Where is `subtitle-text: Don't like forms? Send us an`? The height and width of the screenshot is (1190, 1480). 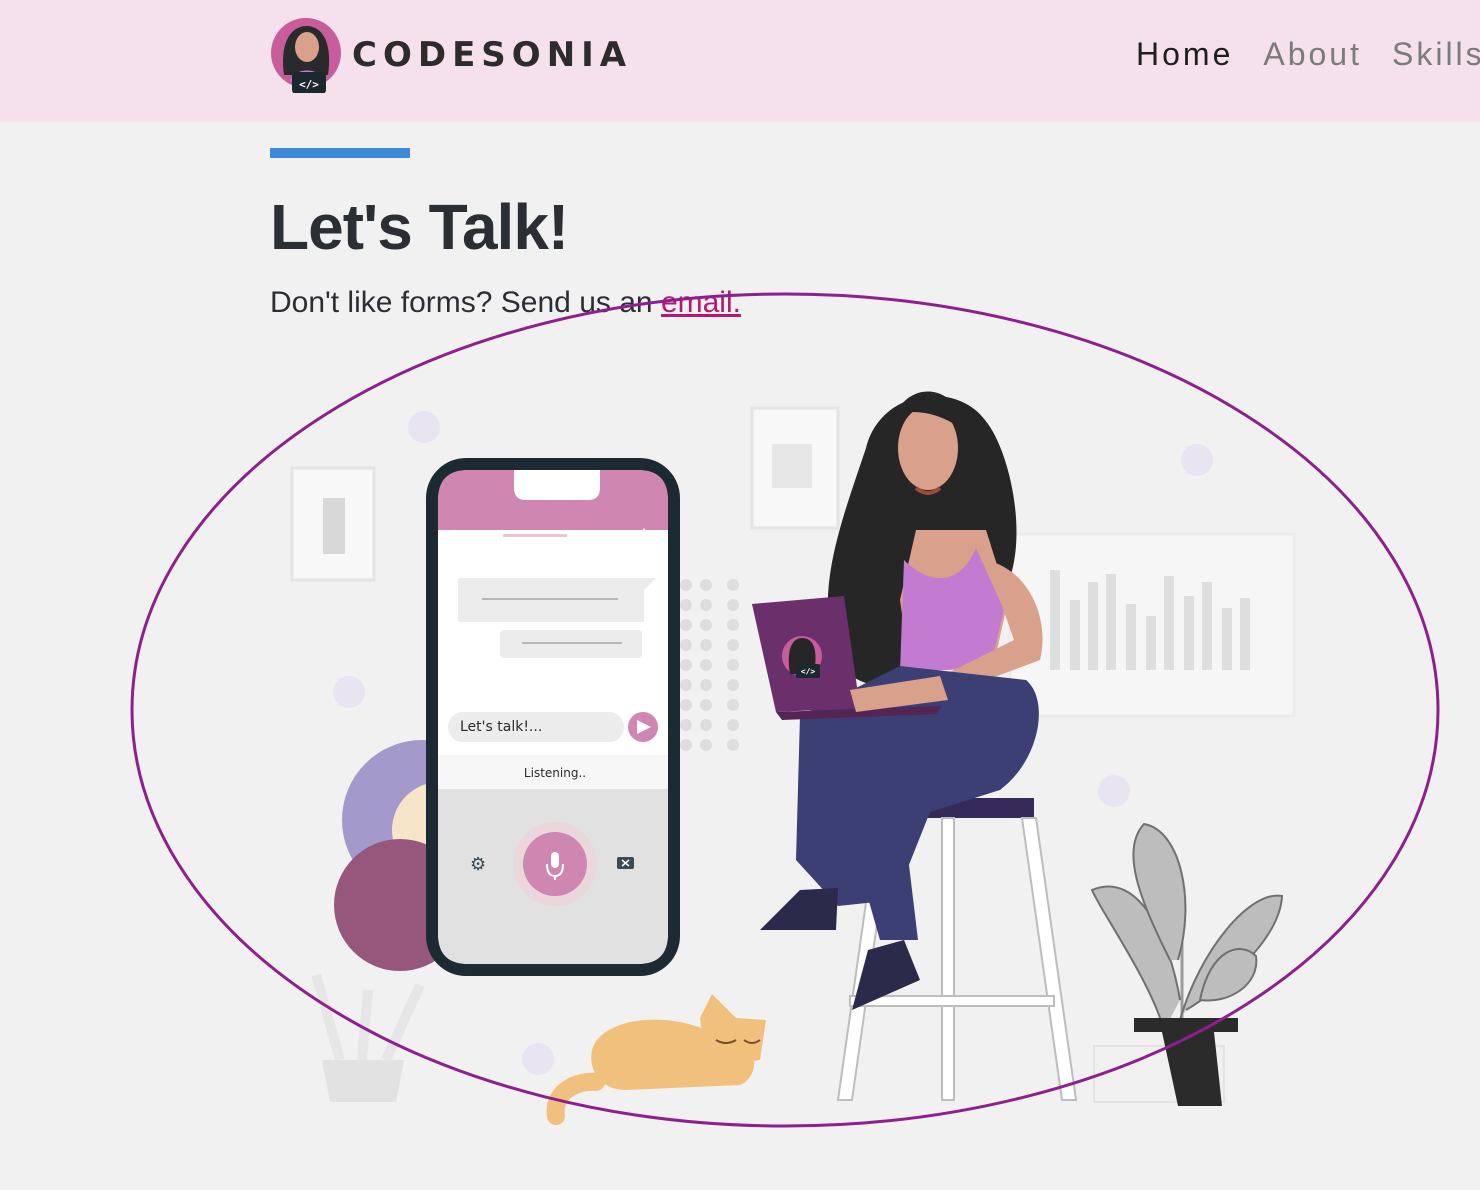 subtitle-text: Don't like forms? Send us an is located at coordinates (465, 302).